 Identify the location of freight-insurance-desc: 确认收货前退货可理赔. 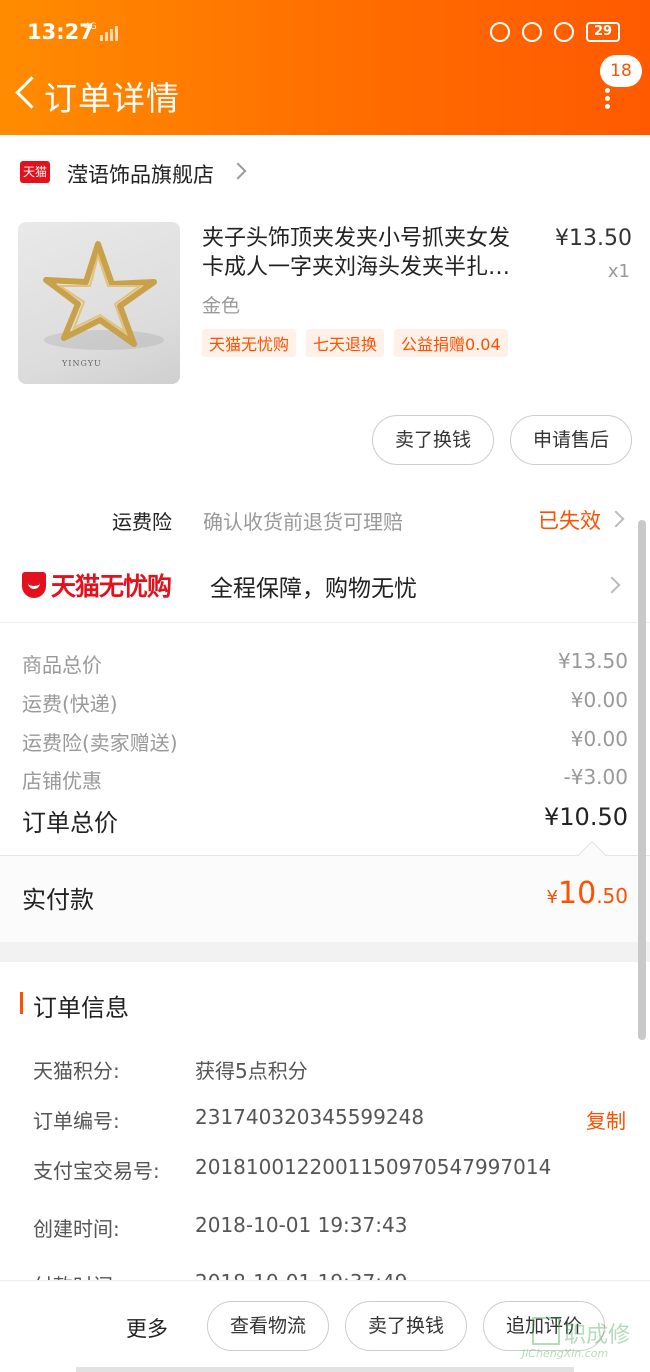
(303, 522).